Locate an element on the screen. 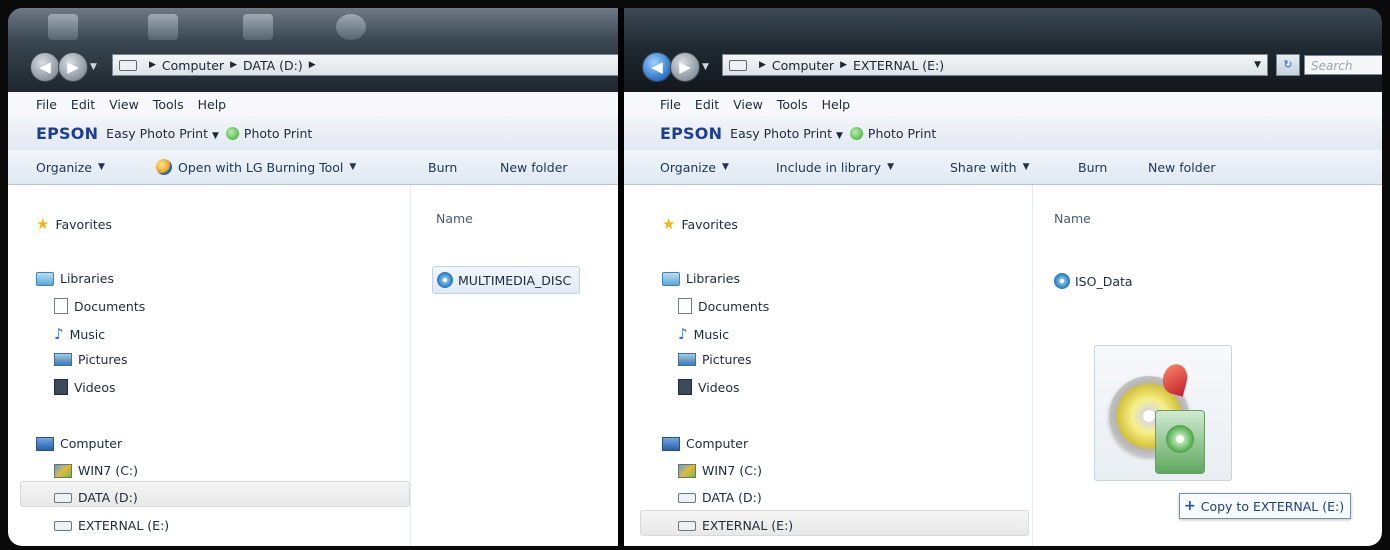 This screenshot has height=550, width=1390. drag-copy-tooltip: + Copy to EXTERNAL (E:) is located at coordinates (1265, 506).